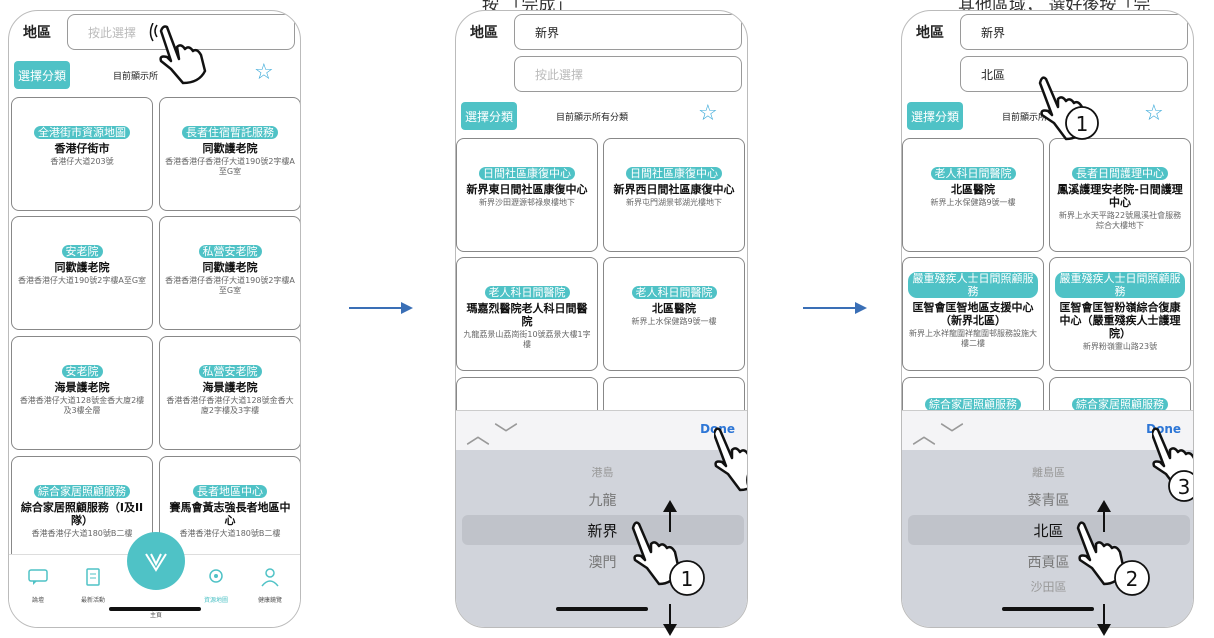  What do you see at coordinates (82, 148) in the screenshot?
I see `card-title: 香港仔街市` at bounding box center [82, 148].